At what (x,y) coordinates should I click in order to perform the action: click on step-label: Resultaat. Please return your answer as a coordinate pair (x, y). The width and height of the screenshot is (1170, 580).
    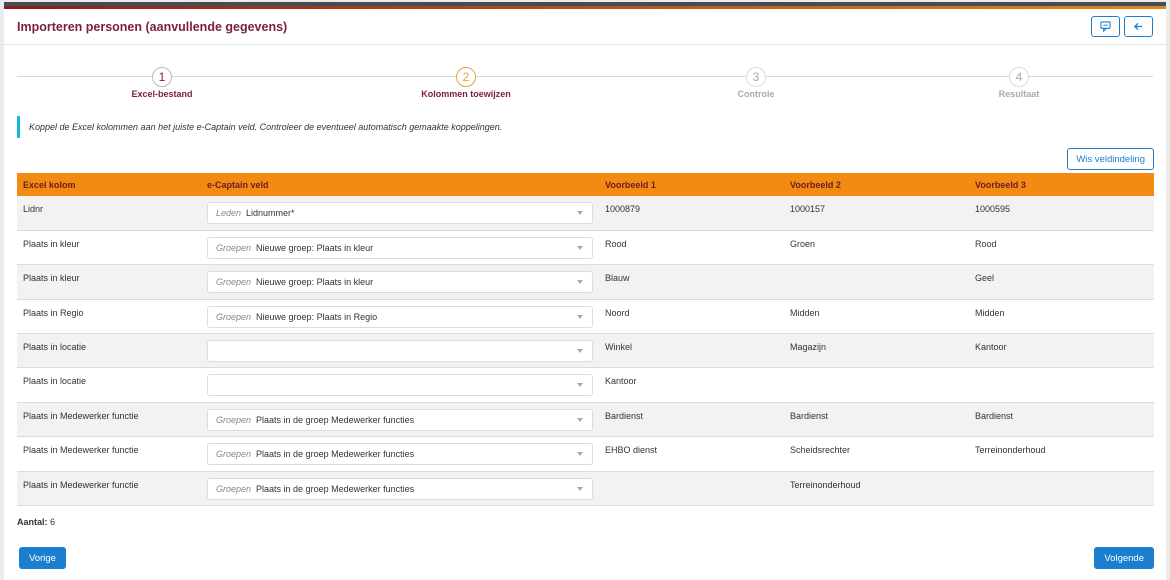
    Looking at the image, I should click on (1019, 94).